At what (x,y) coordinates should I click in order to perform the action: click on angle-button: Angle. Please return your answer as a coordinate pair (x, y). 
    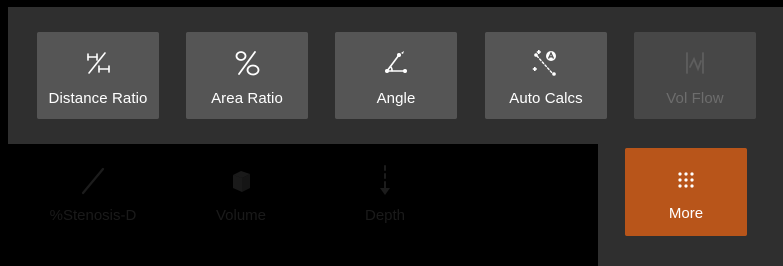
    Looking at the image, I should click on (396, 75).